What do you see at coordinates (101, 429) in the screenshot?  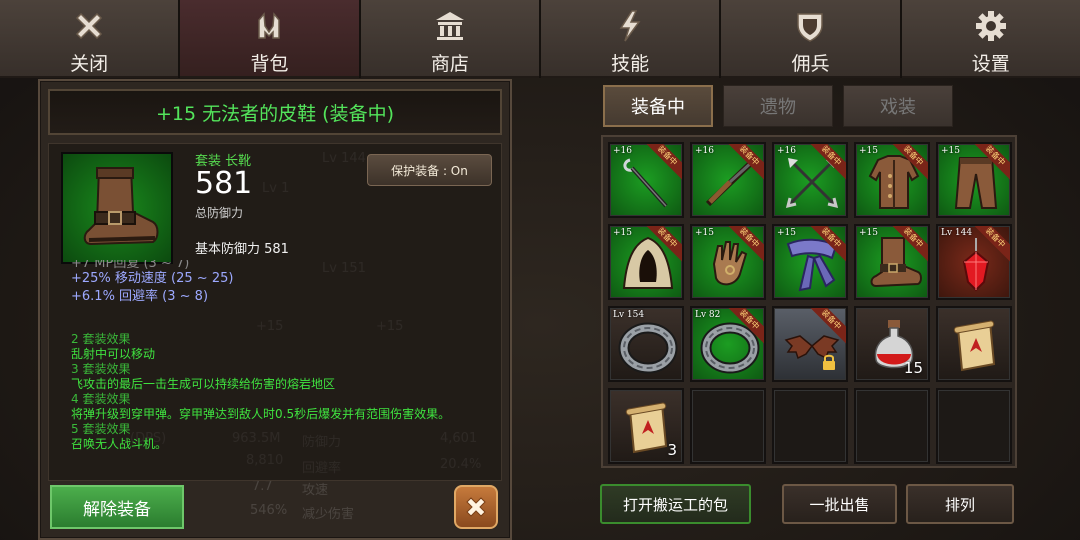 I see `set-effect-header: 5 套装效果` at bounding box center [101, 429].